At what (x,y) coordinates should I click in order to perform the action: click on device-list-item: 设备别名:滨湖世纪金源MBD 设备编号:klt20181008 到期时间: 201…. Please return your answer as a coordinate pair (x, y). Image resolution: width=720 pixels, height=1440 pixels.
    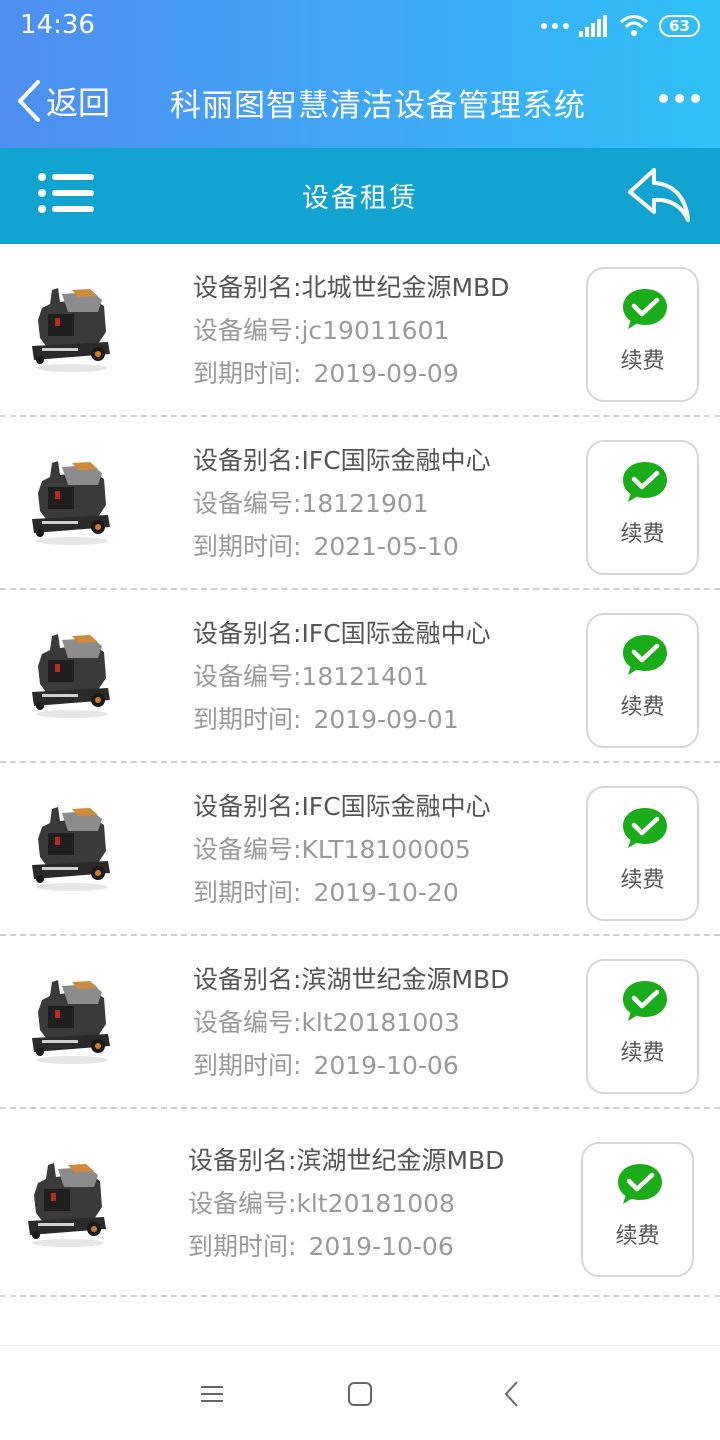
    Looking at the image, I should click on (360, 1203).